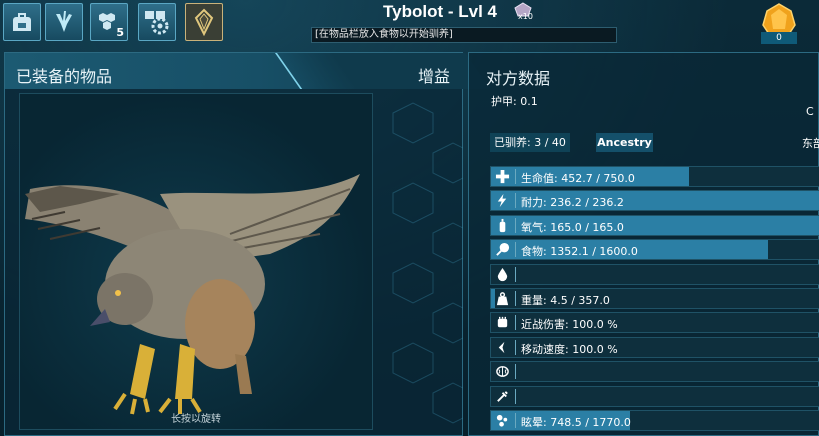  Describe the element at coordinates (569, 325) in the screenshot. I see `stat-label: 近战伤害: 100.0 %` at that location.